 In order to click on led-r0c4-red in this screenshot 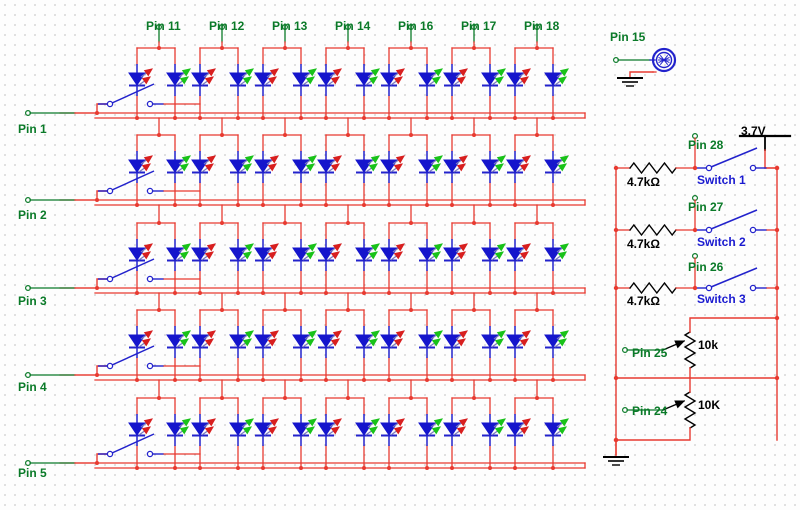, I will do `click(392, 80)`.